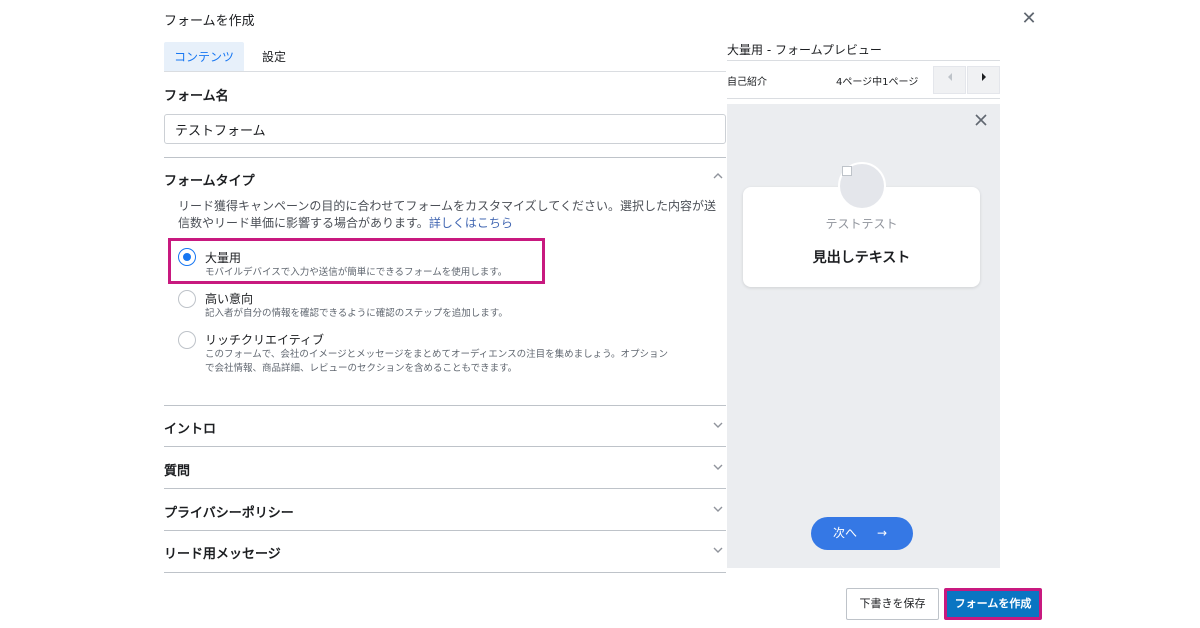  I want to click on preview-section-name: 自己紹介, so click(747, 82).